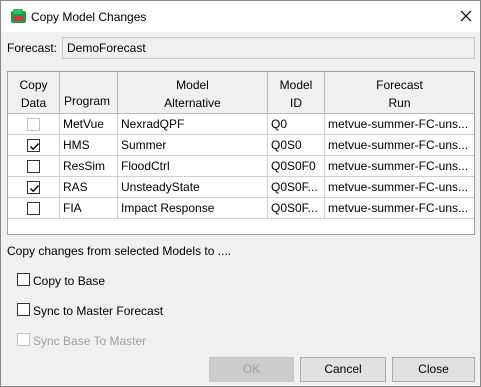 The image size is (481, 387). Describe the element at coordinates (296, 103) in the screenshot. I see `header-id-line2: ID` at that location.